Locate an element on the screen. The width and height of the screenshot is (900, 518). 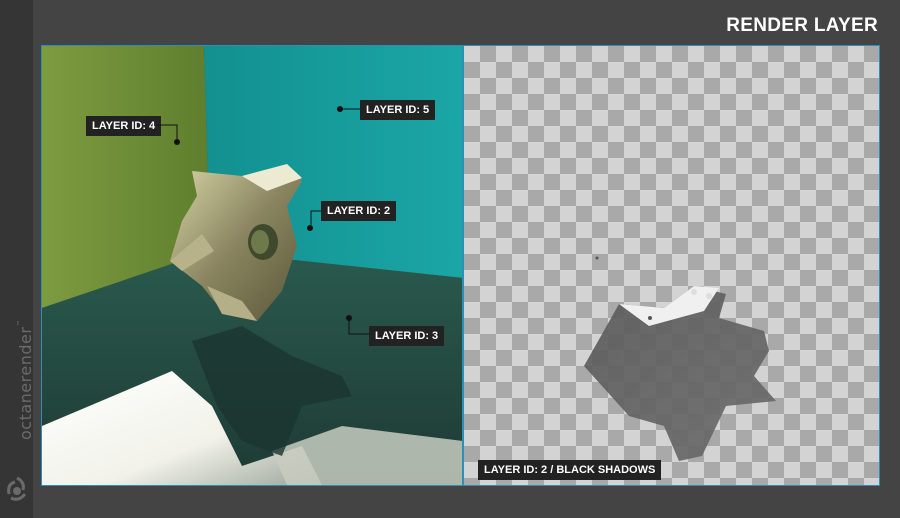
sidebar: octanerender™ is located at coordinates (17, 259).